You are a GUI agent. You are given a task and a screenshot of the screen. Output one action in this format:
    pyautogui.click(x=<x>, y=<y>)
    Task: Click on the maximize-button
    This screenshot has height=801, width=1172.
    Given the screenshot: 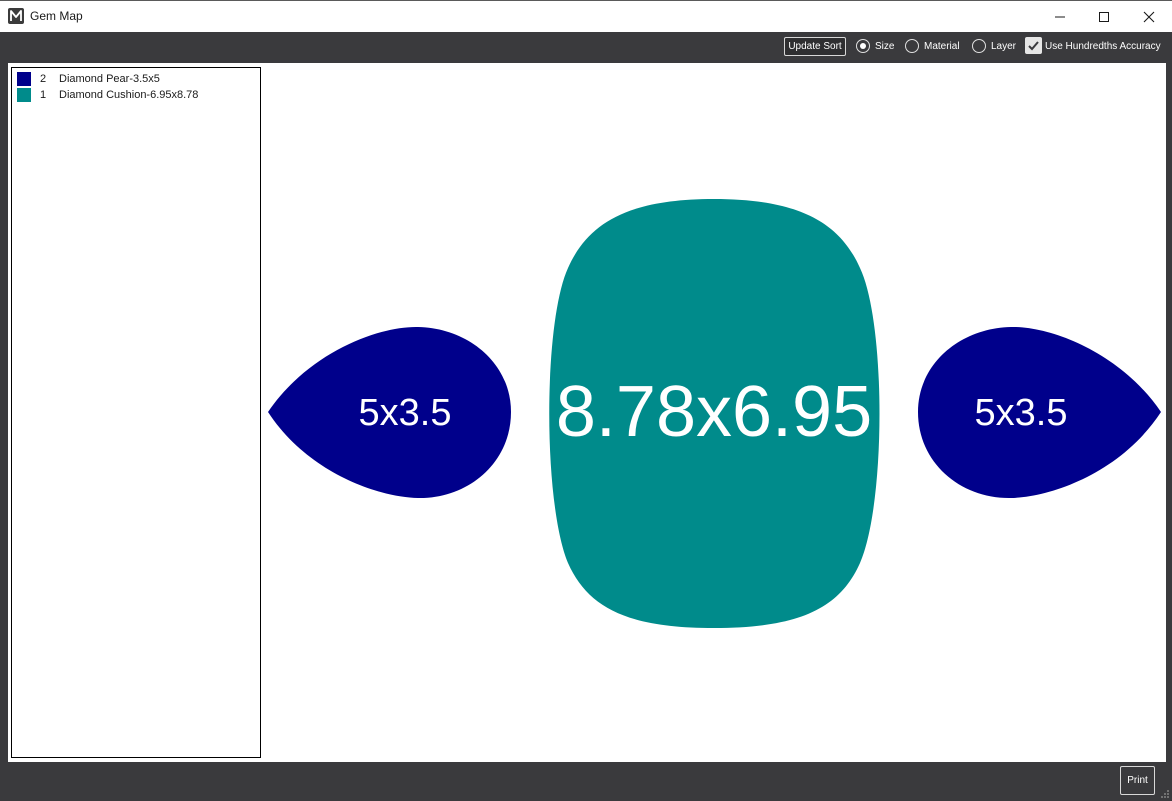 What is the action you would take?
    pyautogui.click(x=1104, y=16)
    